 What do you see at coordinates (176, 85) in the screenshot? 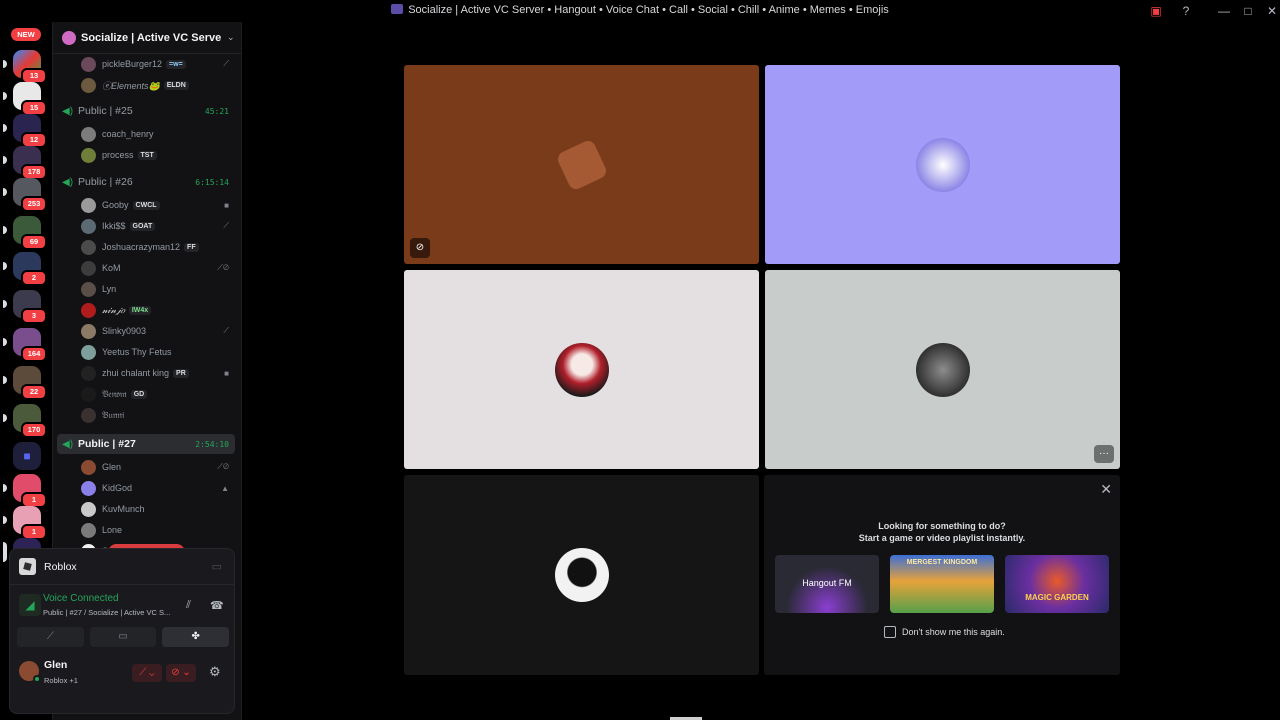
I see `member-tag: ELDN` at bounding box center [176, 85].